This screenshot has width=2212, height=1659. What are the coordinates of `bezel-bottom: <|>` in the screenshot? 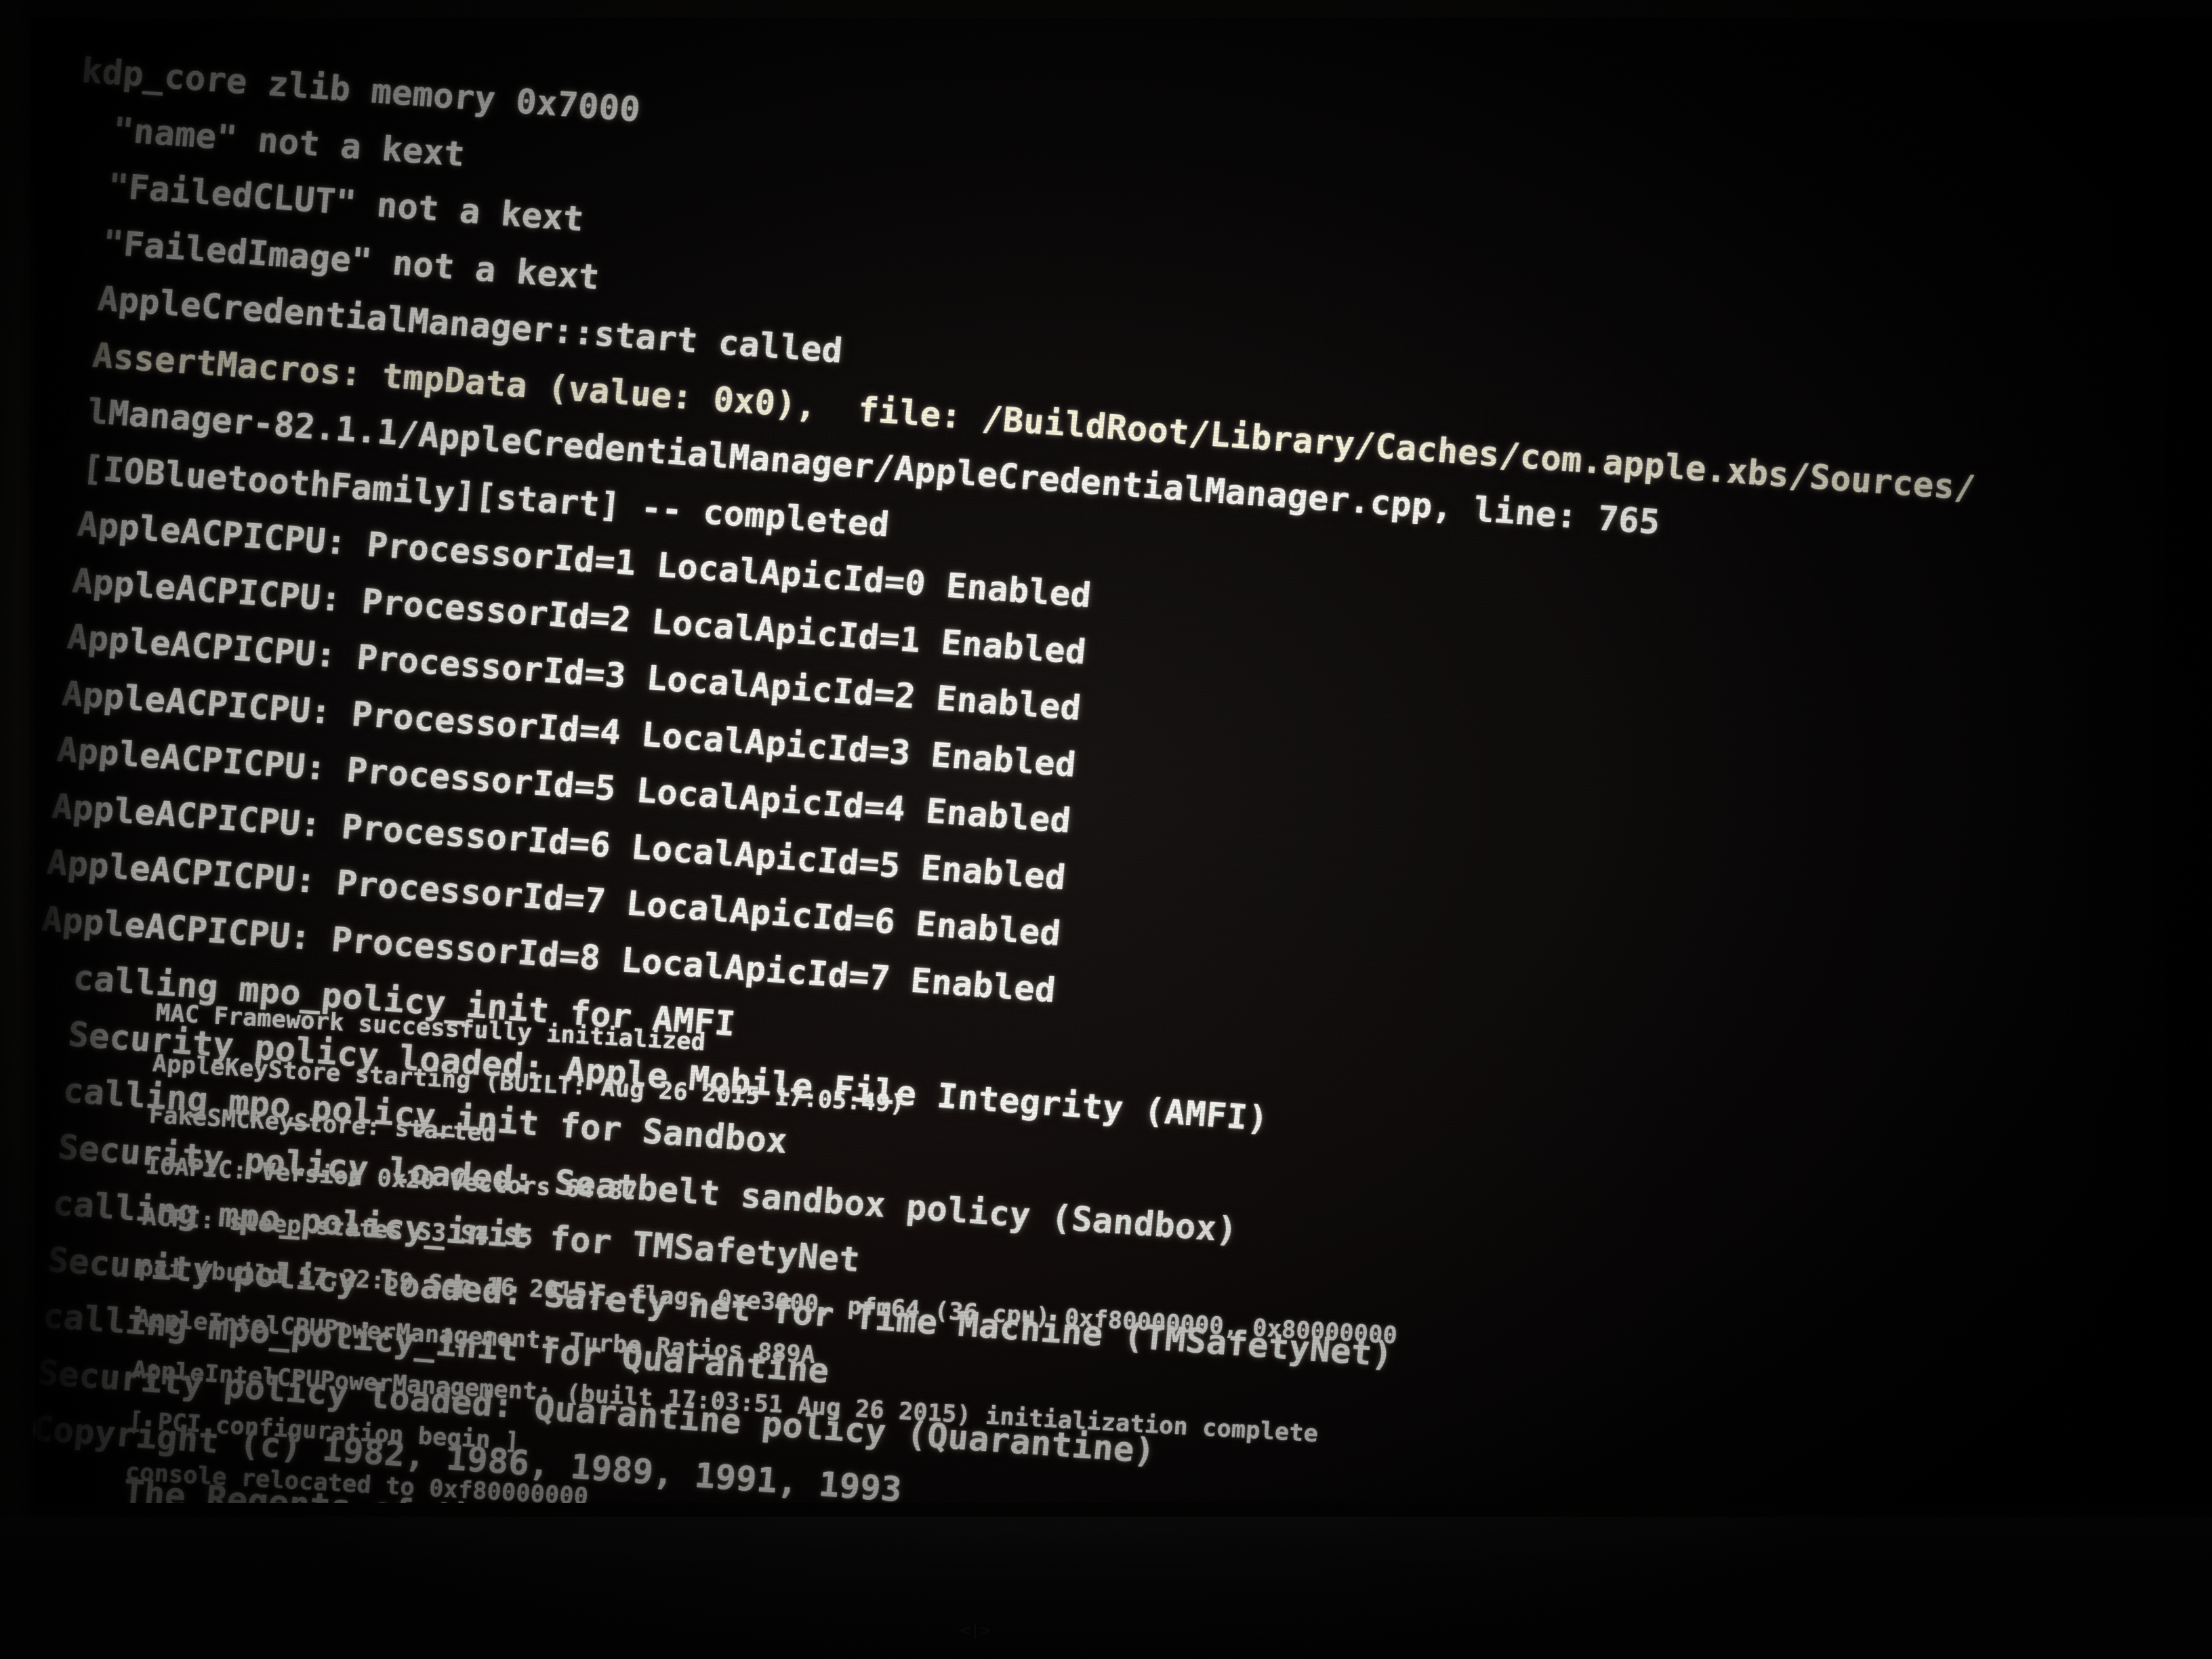 It's located at (1106, 1588).